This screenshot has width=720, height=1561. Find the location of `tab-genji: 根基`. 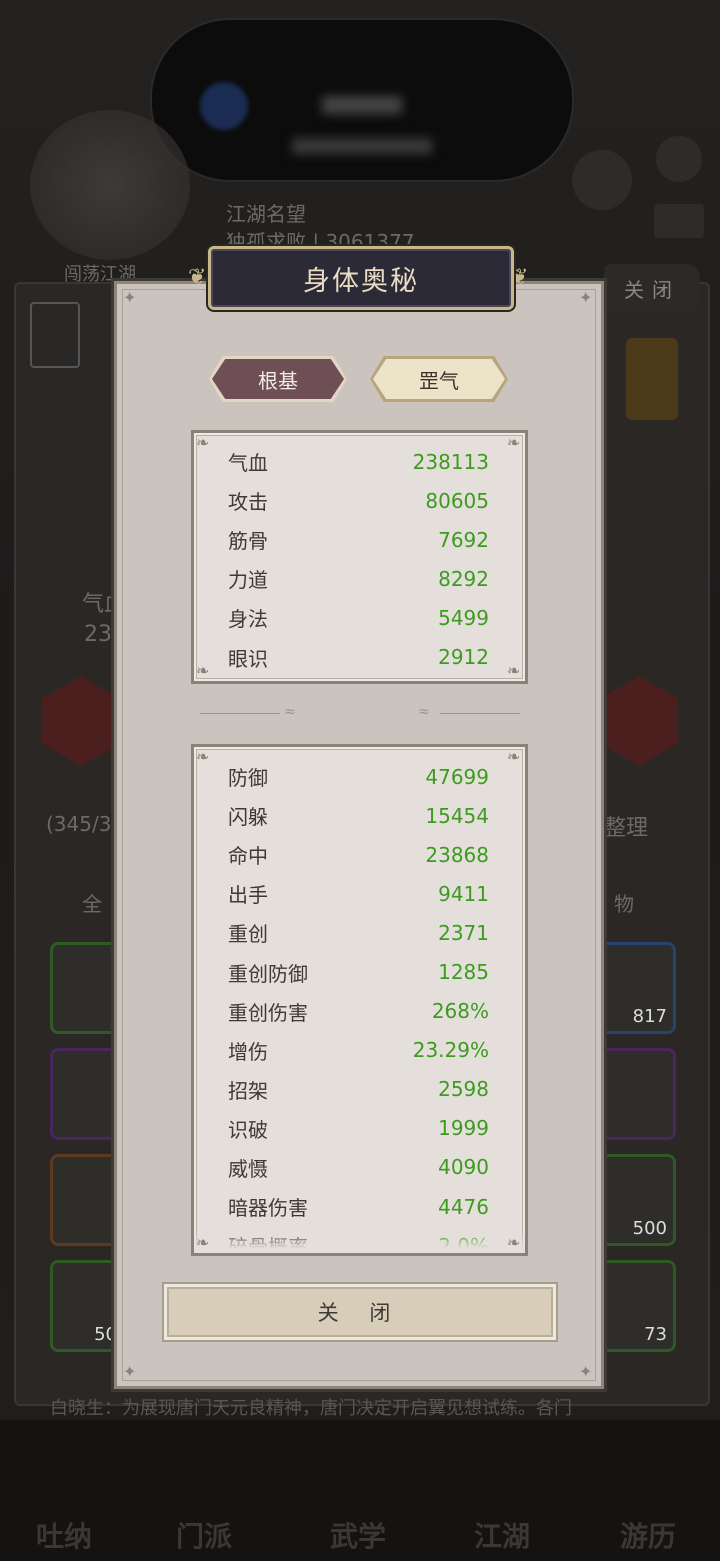

tab-genji: 根基 is located at coordinates (278, 379).